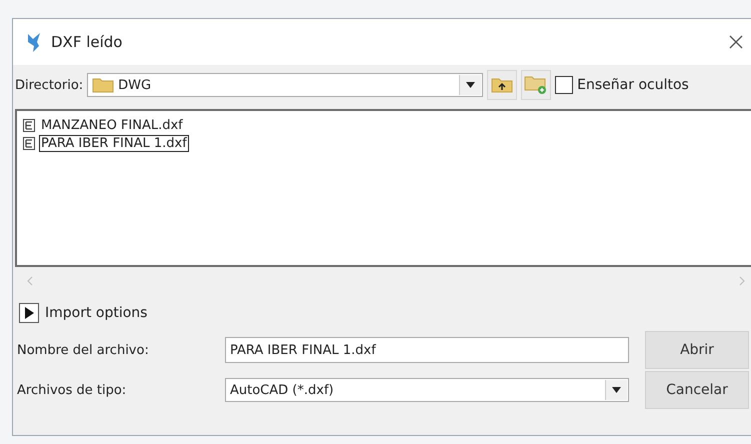  Describe the element at coordinates (633, 85) in the screenshot. I see `show-hidden-label: Enseñar ocultos` at that location.